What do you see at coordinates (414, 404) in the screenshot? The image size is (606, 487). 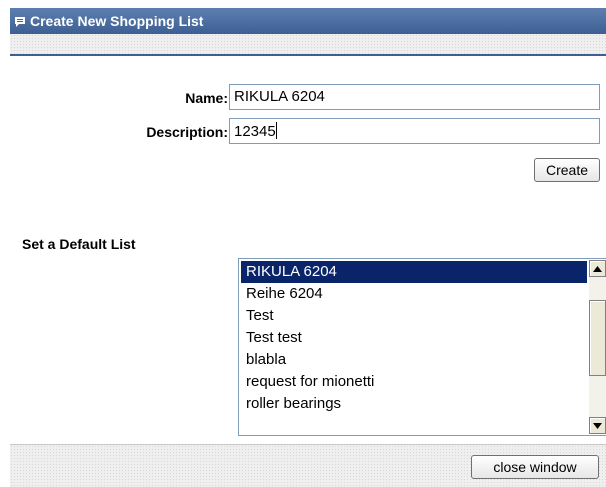 I see `list-option: roller bearings` at bounding box center [414, 404].